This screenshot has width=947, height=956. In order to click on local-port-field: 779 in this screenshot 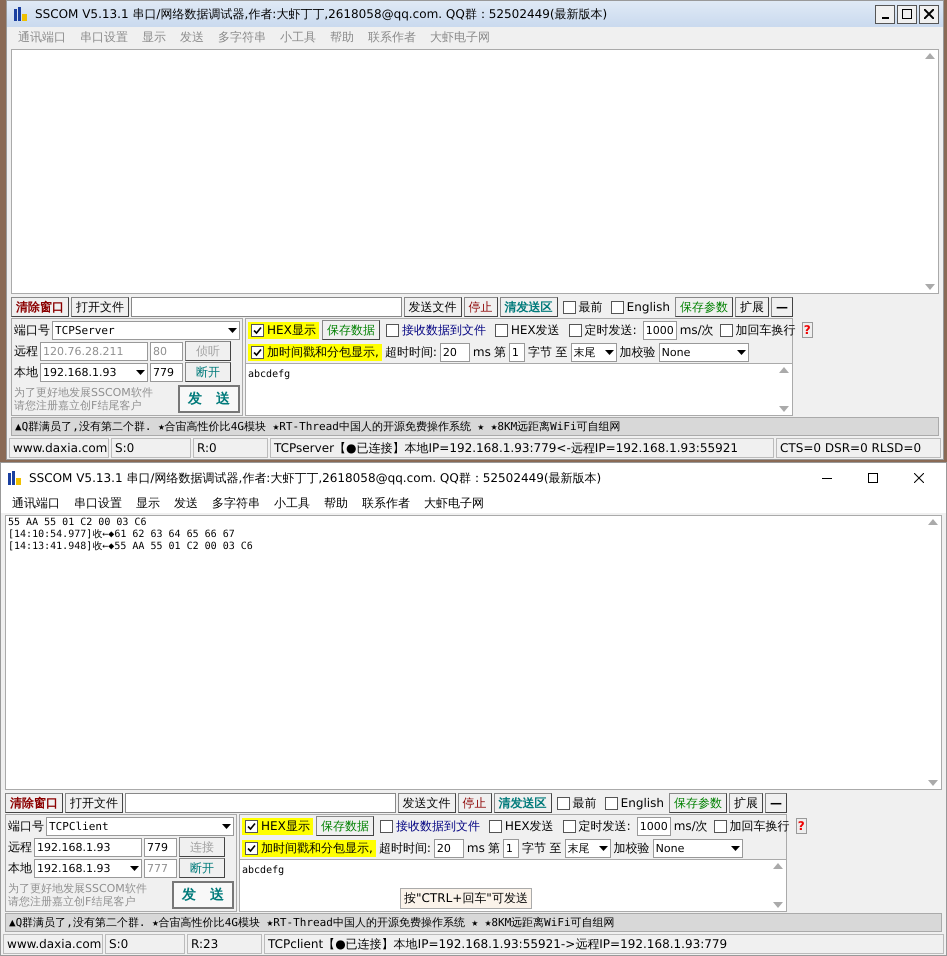, I will do `click(166, 372)`.